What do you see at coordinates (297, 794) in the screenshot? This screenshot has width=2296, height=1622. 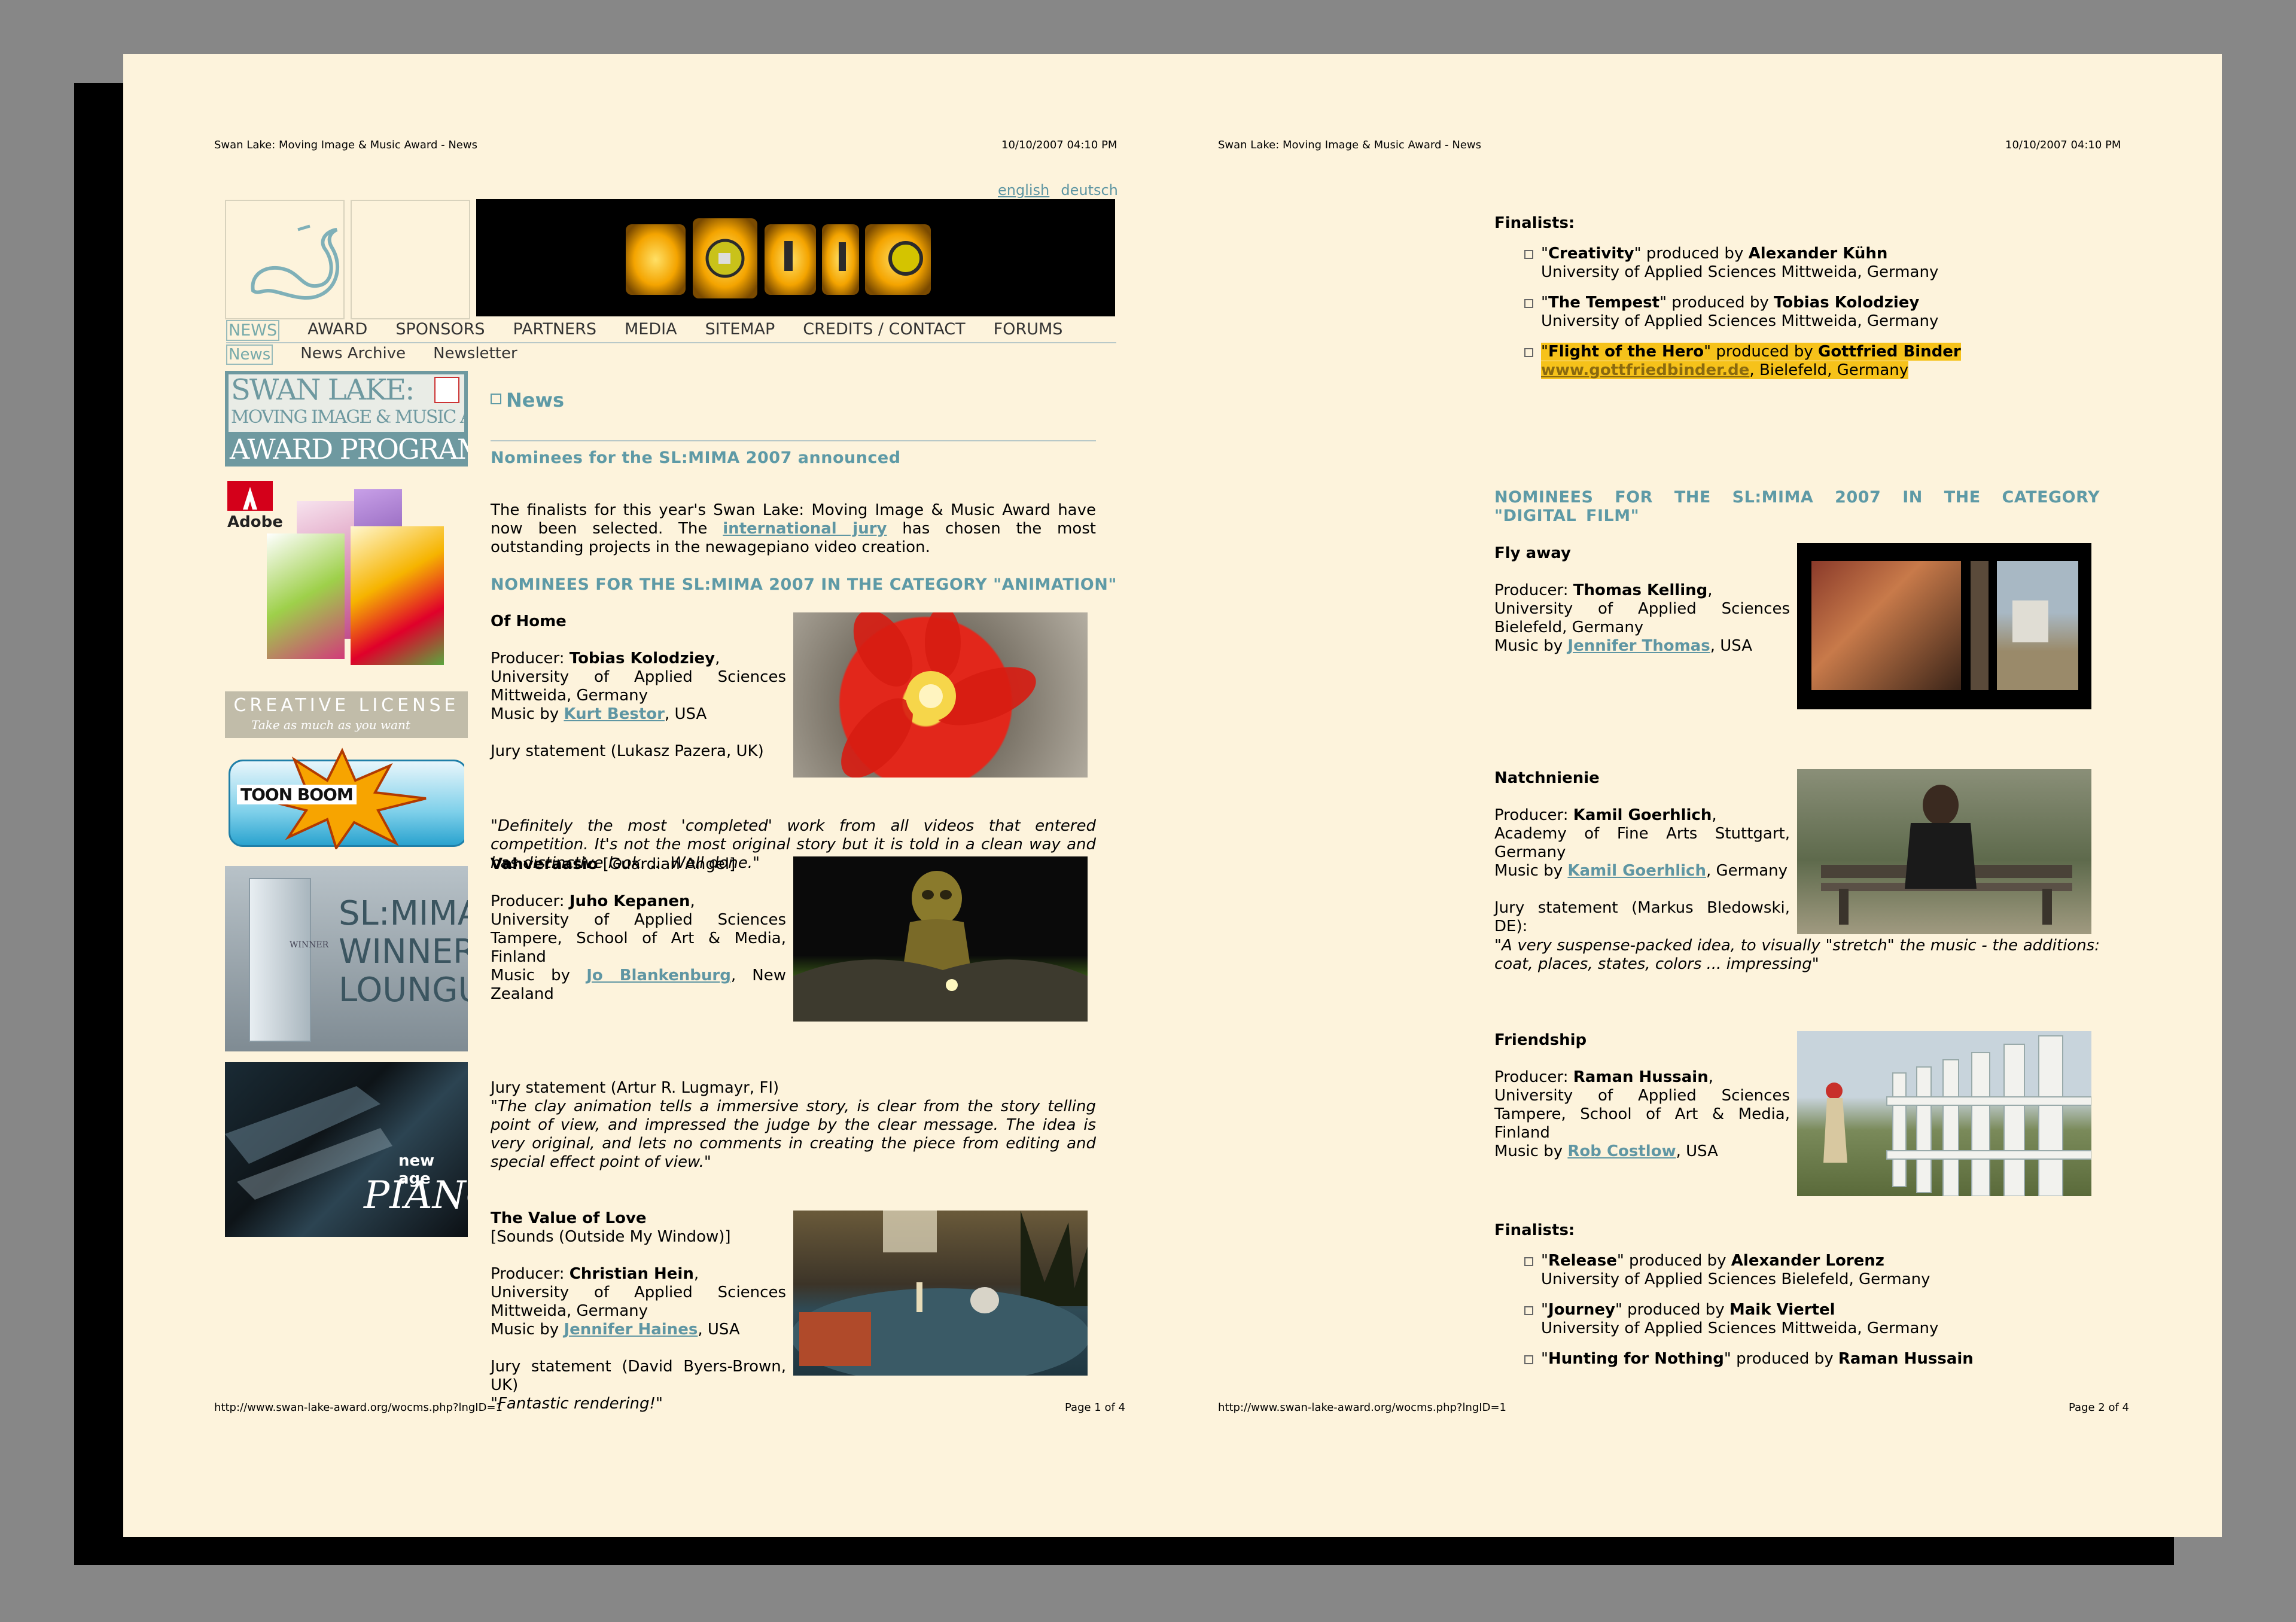 I see `toonboom-label: TOON BOOM` at bounding box center [297, 794].